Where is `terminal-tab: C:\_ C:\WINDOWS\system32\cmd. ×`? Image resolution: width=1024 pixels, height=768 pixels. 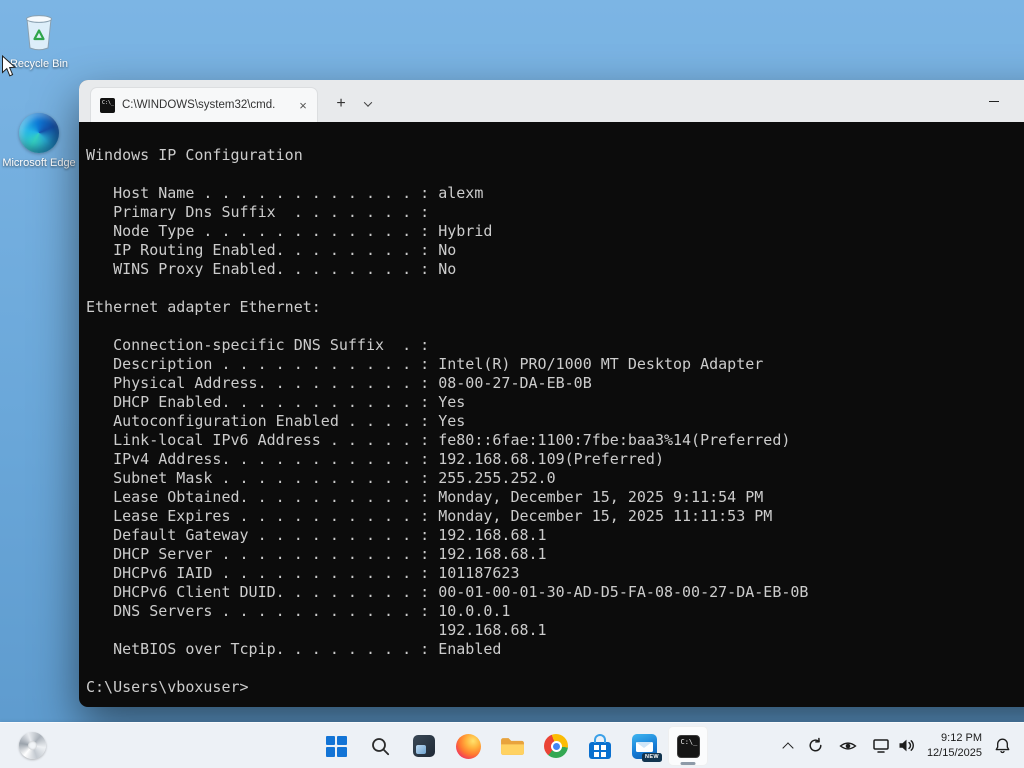 terminal-tab: C:\_ C:\WINDOWS\system32\cmd. × is located at coordinates (204, 104).